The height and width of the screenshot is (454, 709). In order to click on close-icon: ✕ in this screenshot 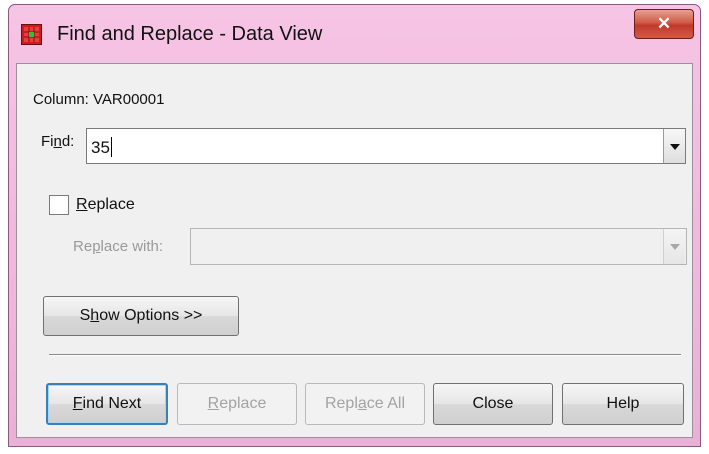, I will do `click(664, 23)`.